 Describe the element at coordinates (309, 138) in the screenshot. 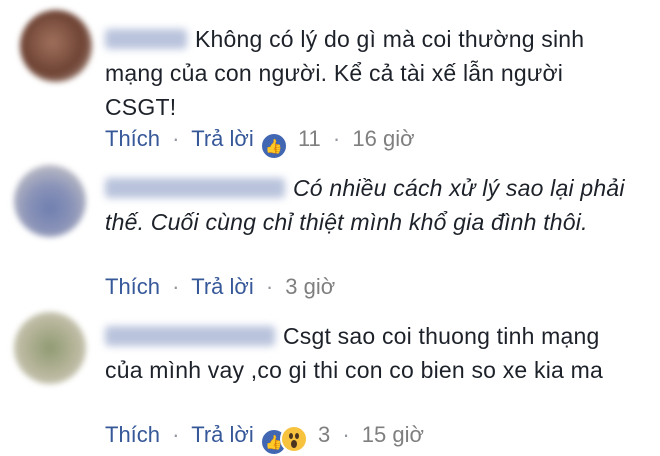

I see `reaction-count: 11` at that location.